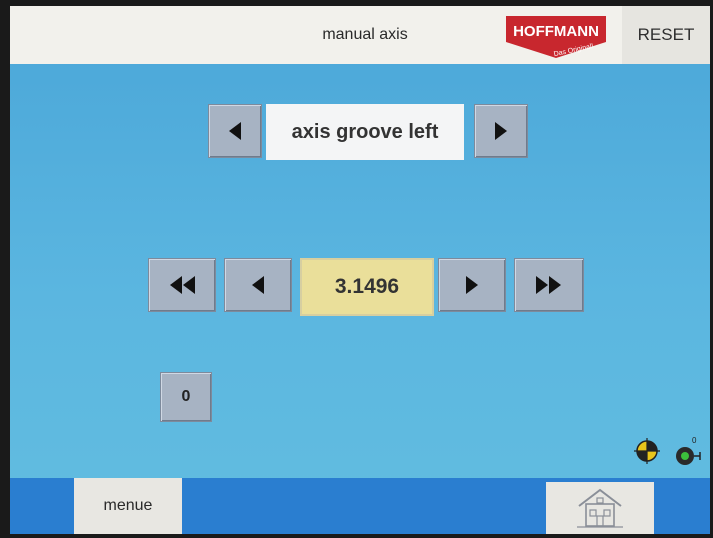  I want to click on fast-backward-button, so click(182, 285).